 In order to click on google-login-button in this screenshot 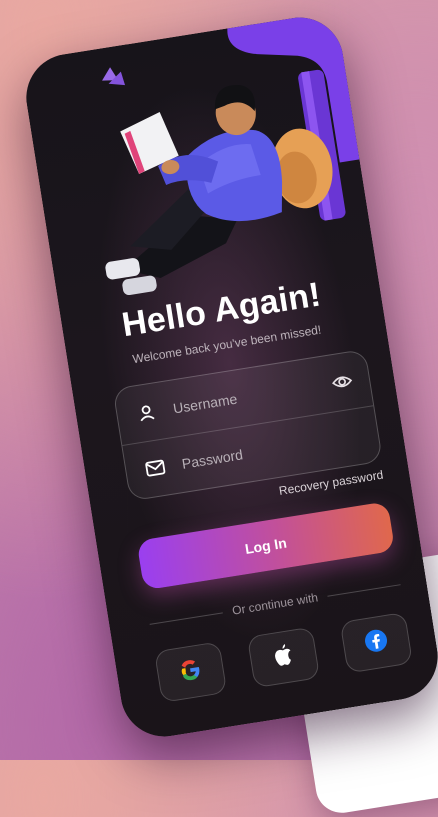, I will do `click(190, 672)`.